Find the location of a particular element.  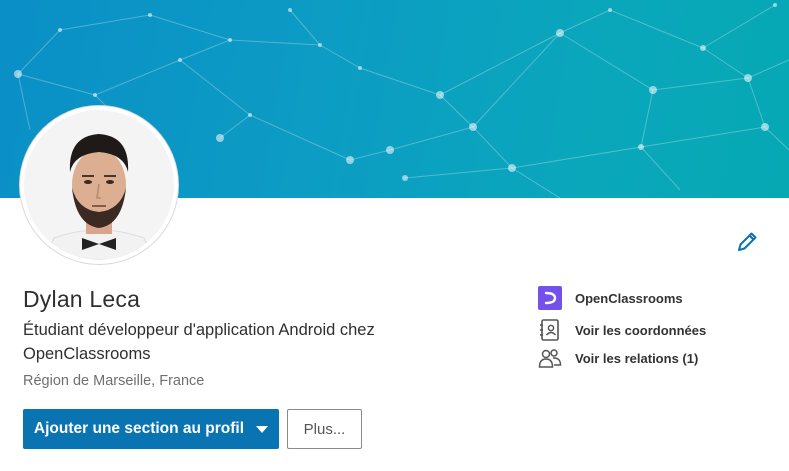

profile-photo is located at coordinates (99, 185).